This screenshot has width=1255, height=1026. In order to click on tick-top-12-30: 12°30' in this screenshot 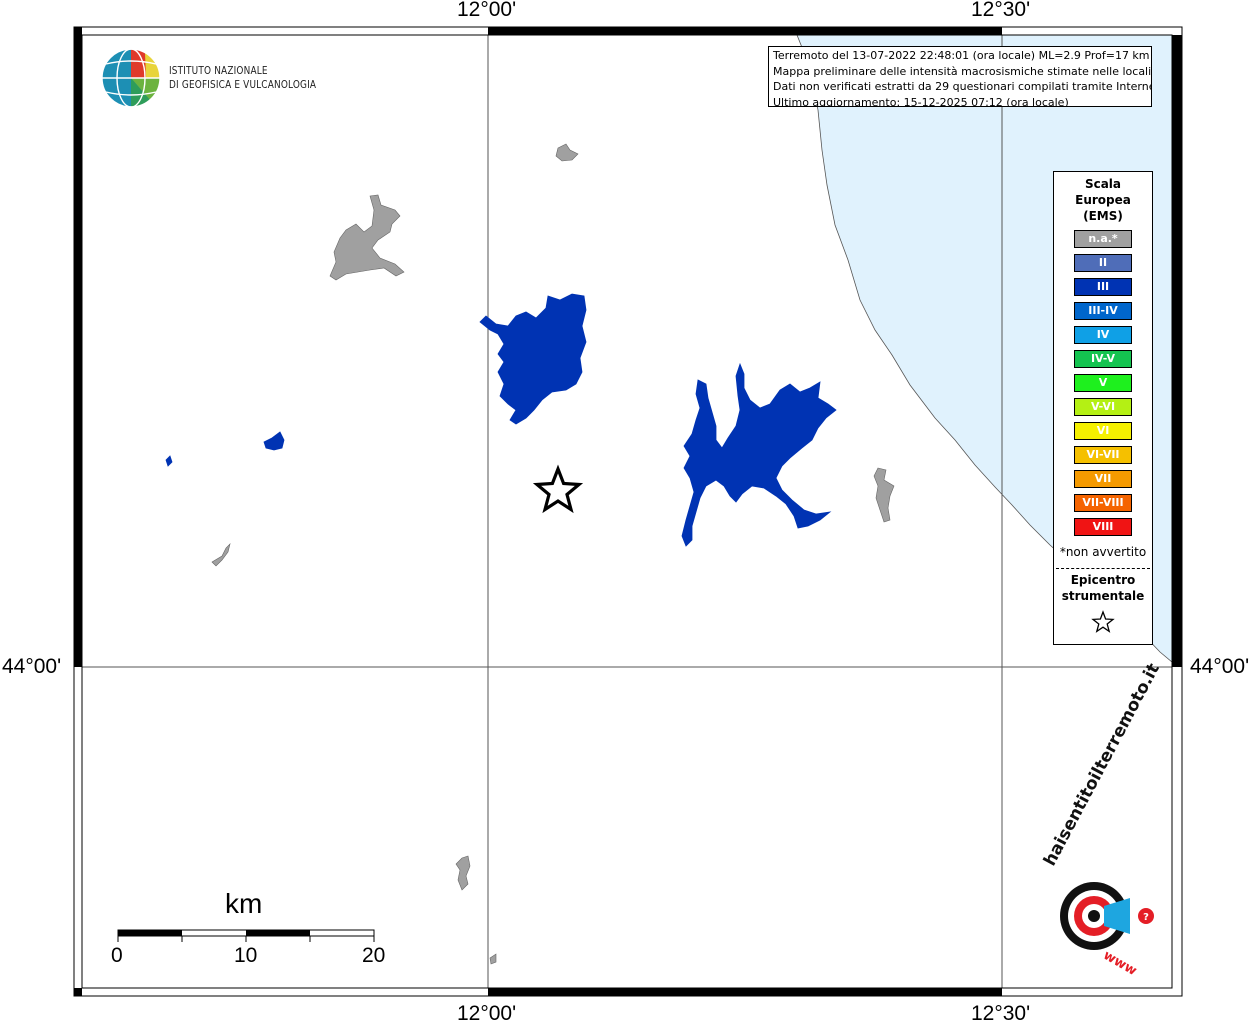, I will do `click(1001, 10)`.